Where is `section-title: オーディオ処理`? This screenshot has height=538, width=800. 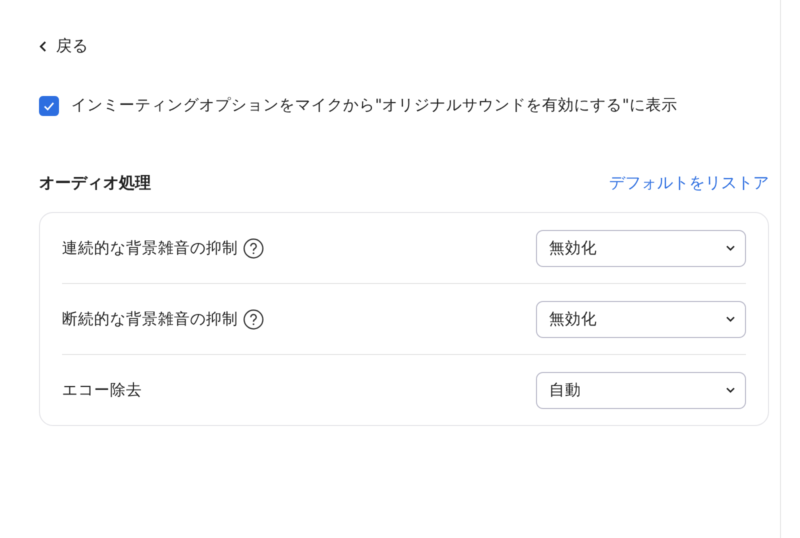
section-title: オーディオ処理 is located at coordinates (95, 183).